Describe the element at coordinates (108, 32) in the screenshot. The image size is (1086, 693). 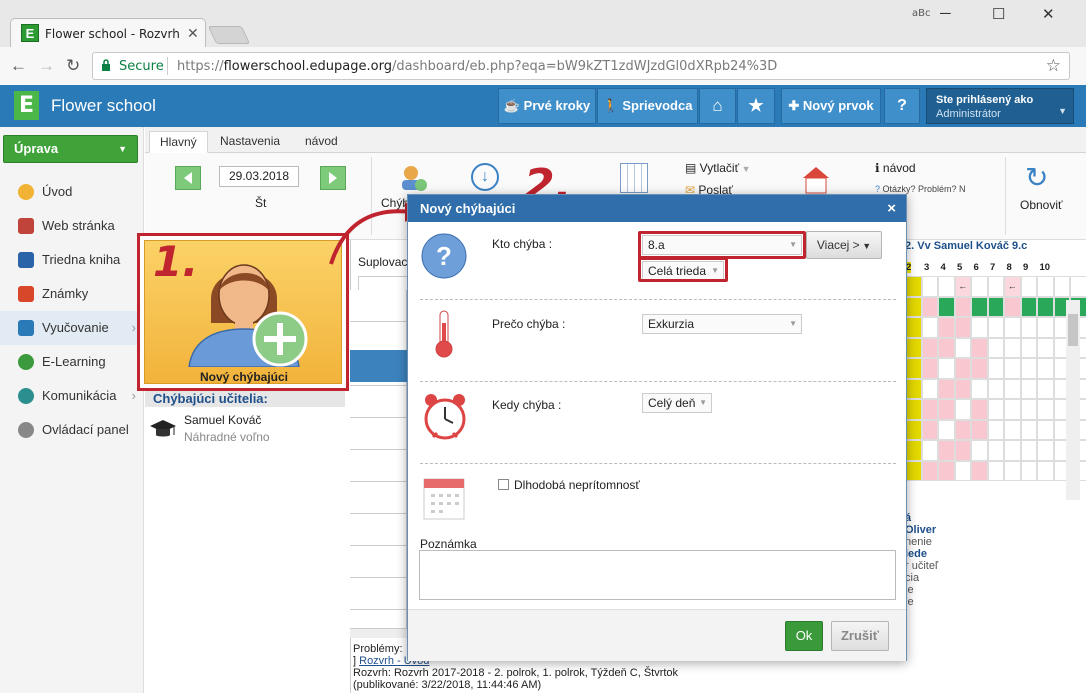
I see `browser-tab: E Flower school - Rozvrh ✕` at that location.